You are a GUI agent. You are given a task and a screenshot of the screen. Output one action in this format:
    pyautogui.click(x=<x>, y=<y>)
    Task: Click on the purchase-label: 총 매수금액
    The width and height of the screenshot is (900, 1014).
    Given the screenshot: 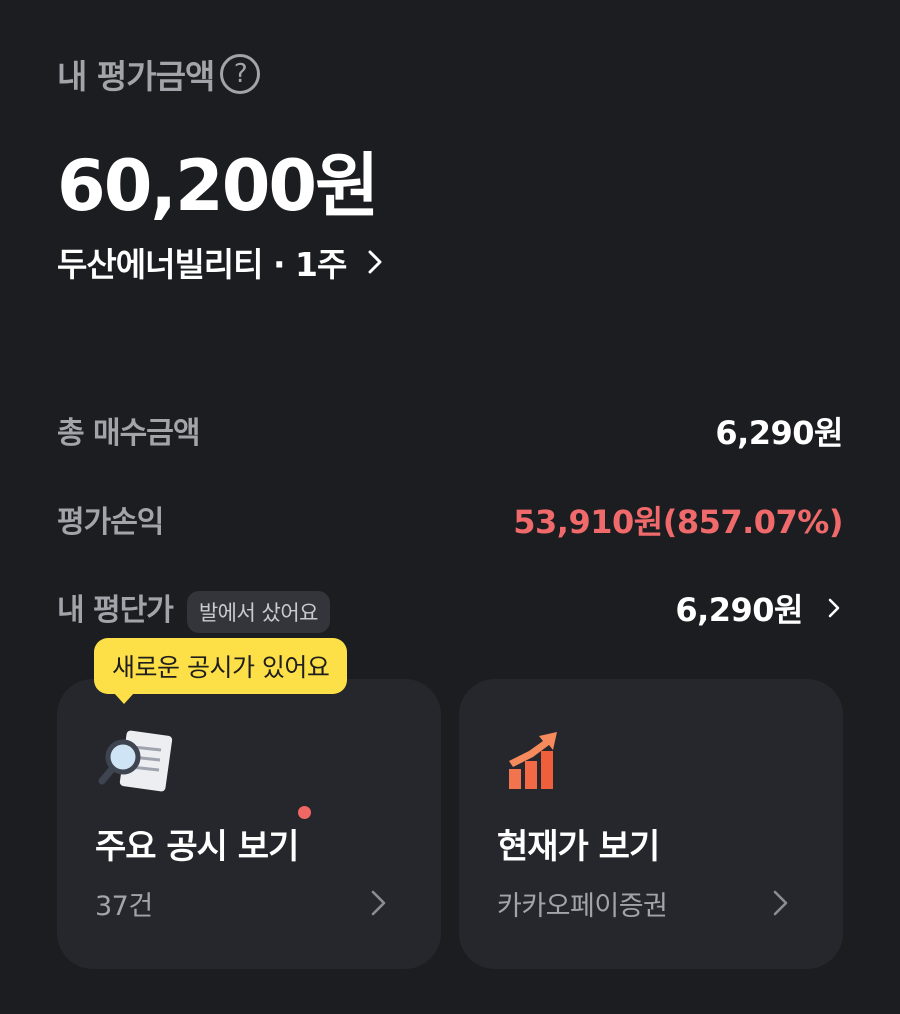 What is the action you would take?
    pyautogui.click(x=128, y=433)
    